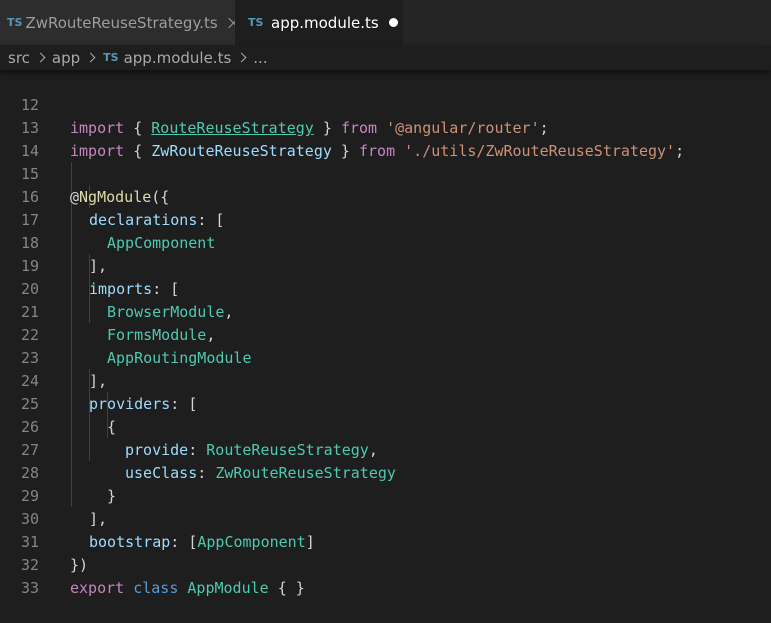  I want to click on code-line: 18 ],, so click(385, 242).